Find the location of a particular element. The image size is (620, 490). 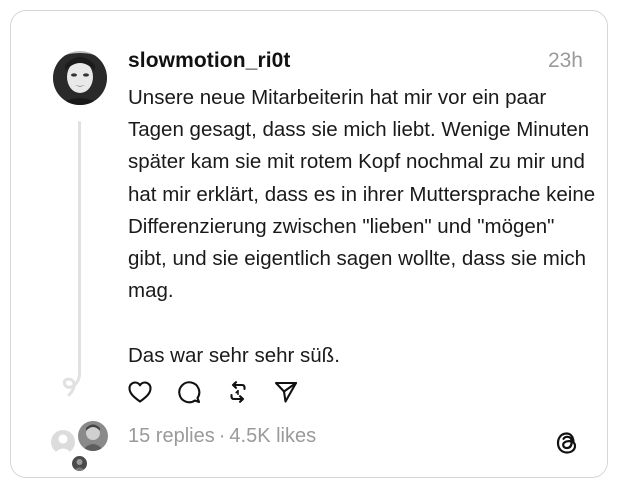

post-timestamp: 23h is located at coordinates (565, 60).